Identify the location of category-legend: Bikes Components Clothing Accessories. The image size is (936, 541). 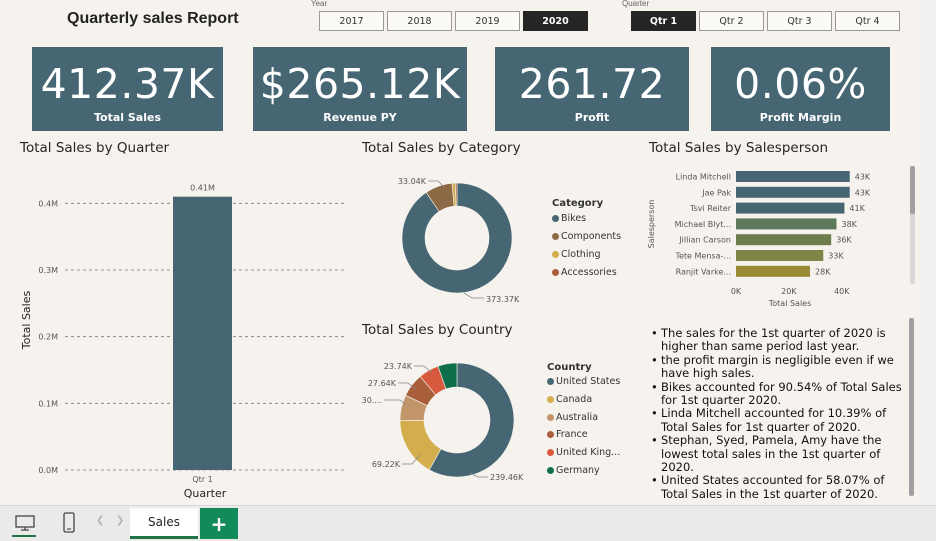
(586, 245).